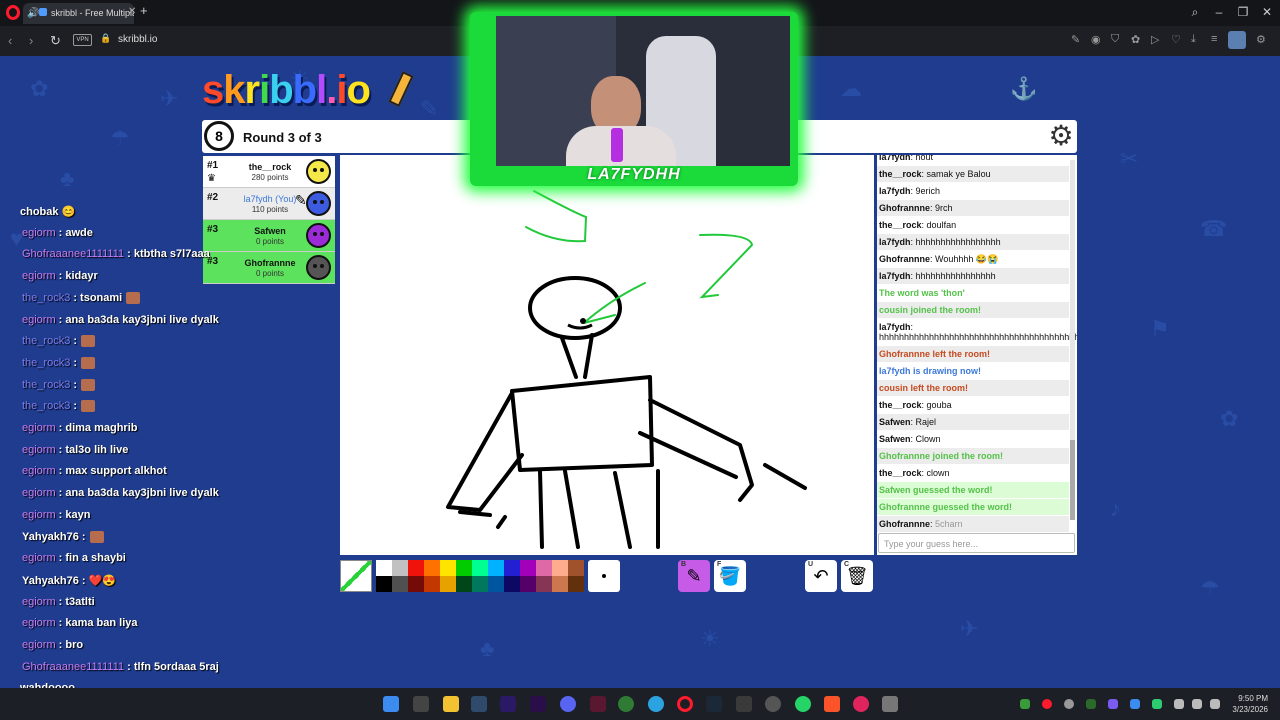  Describe the element at coordinates (356, 576) in the screenshot. I see `current-color-swatch` at that location.